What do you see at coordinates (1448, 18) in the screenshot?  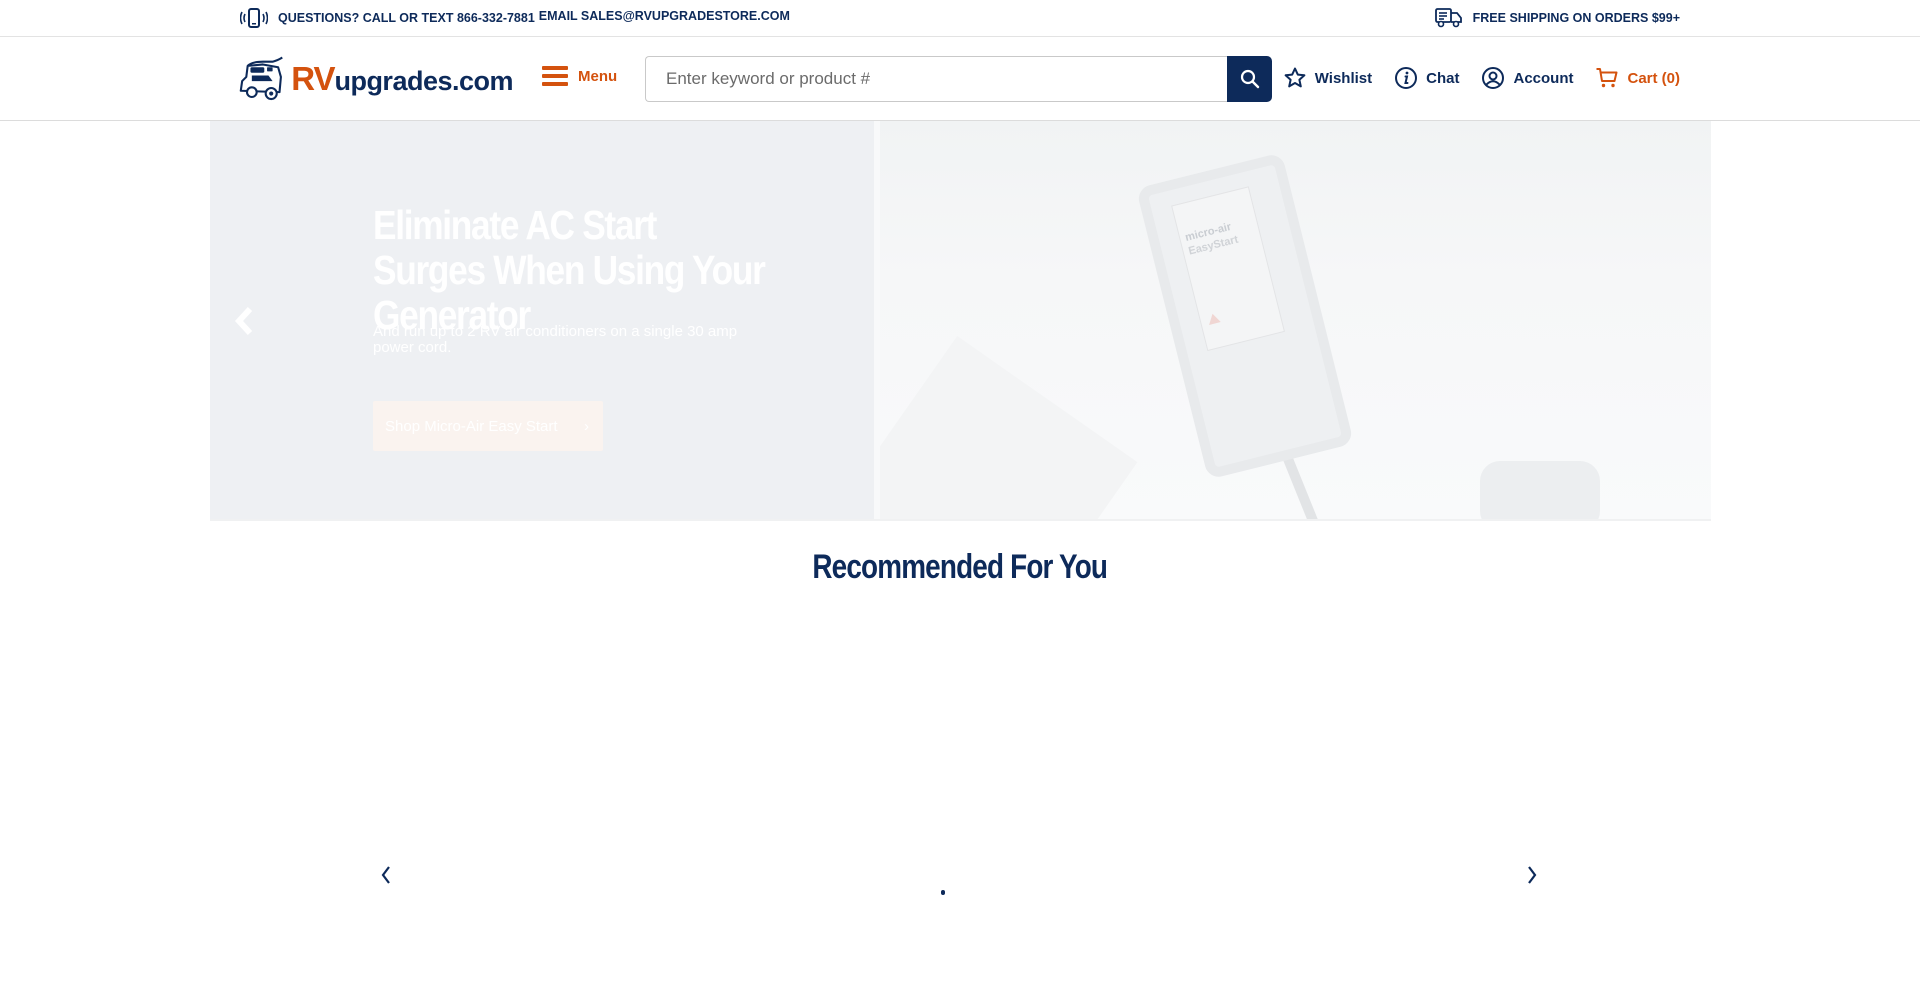 I see `delivery-truck-icon` at bounding box center [1448, 18].